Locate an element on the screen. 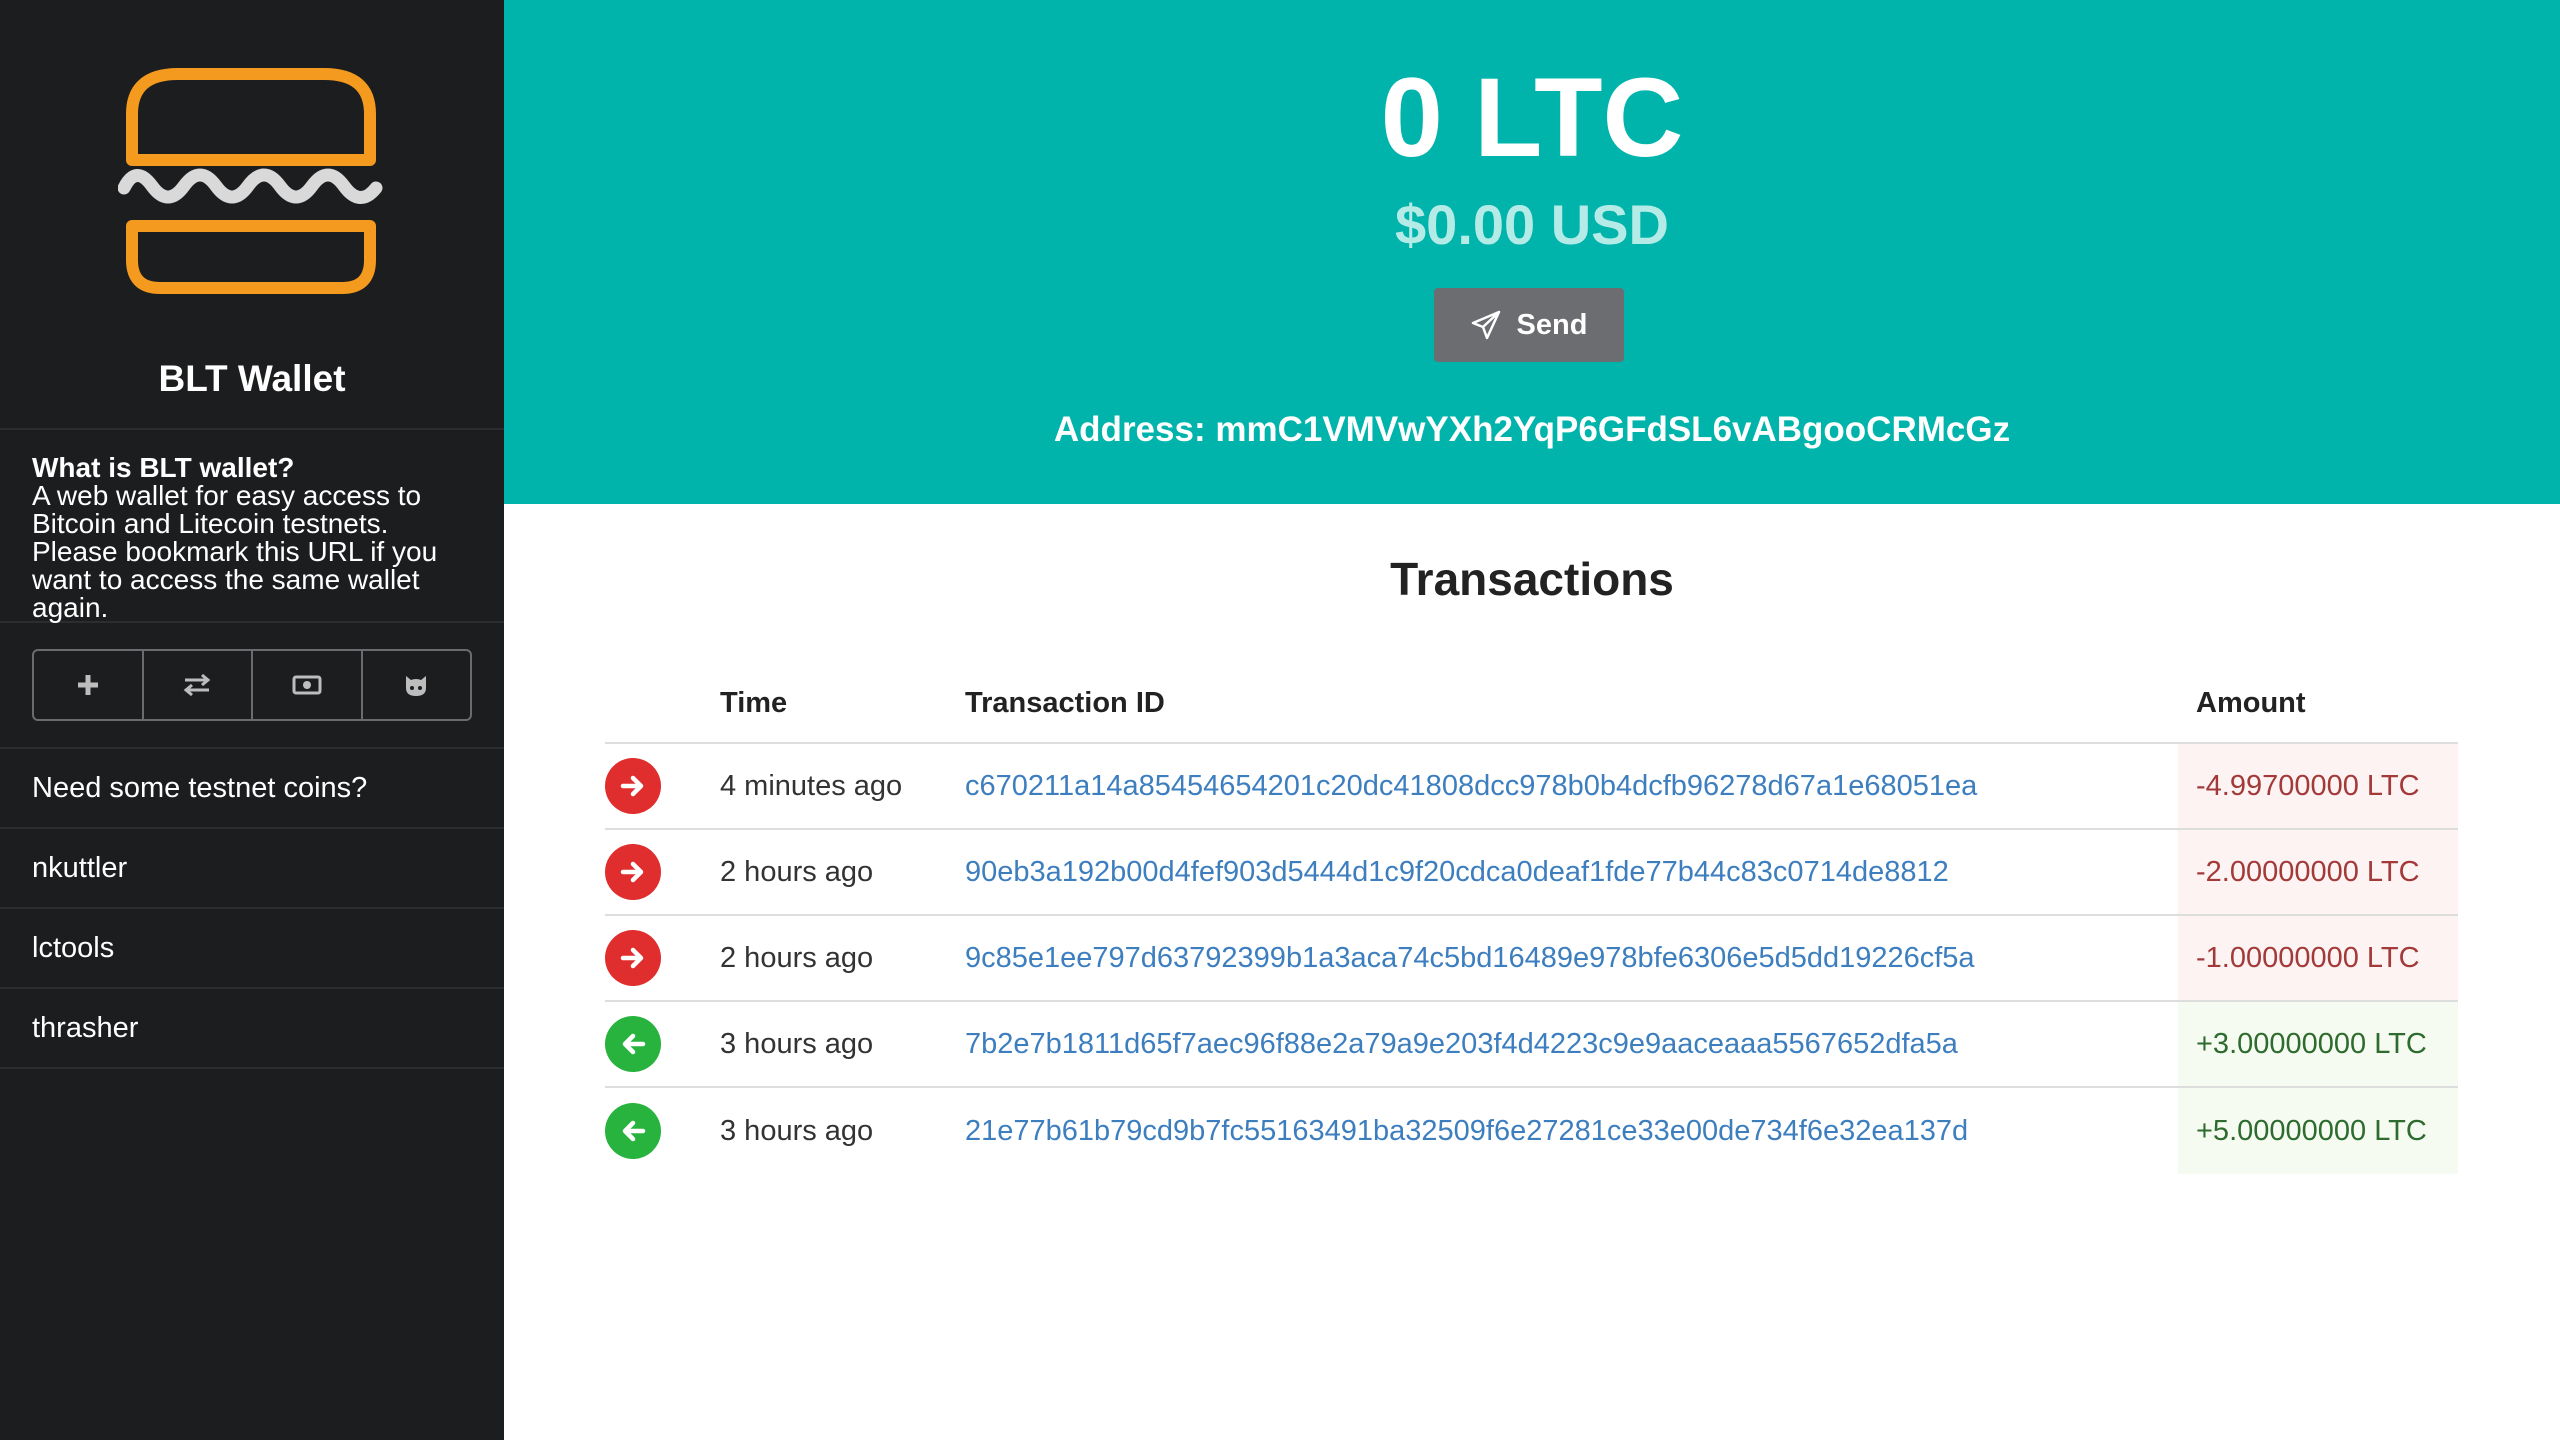 The image size is (2560, 1440). brand-name: BLT Wallet is located at coordinates (252, 378).